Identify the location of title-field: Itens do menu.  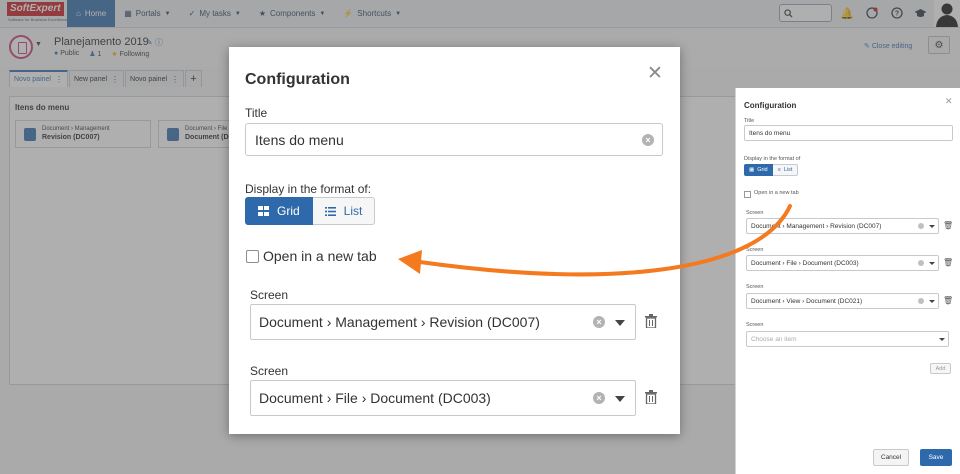
(848, 133).